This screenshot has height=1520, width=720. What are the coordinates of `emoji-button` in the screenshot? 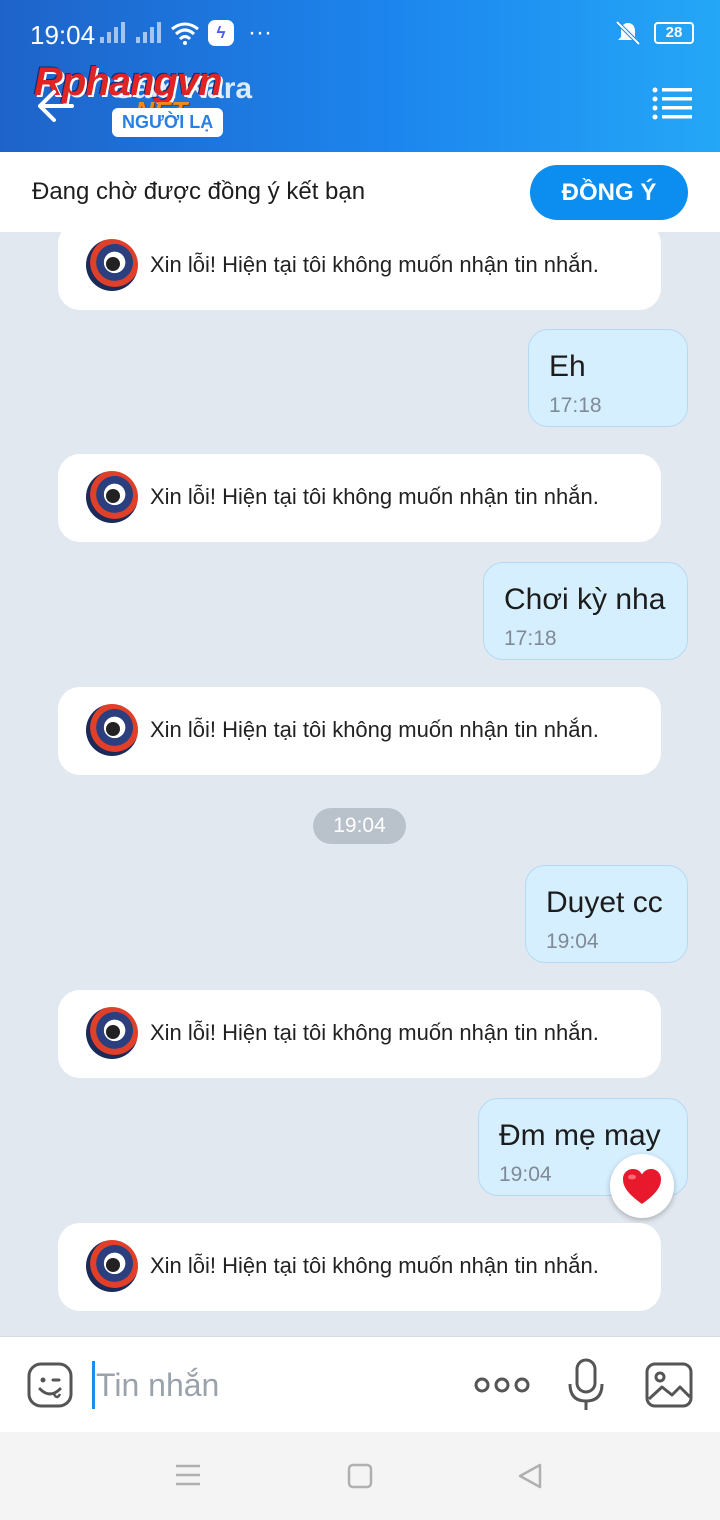 It's located at (50, 1385).